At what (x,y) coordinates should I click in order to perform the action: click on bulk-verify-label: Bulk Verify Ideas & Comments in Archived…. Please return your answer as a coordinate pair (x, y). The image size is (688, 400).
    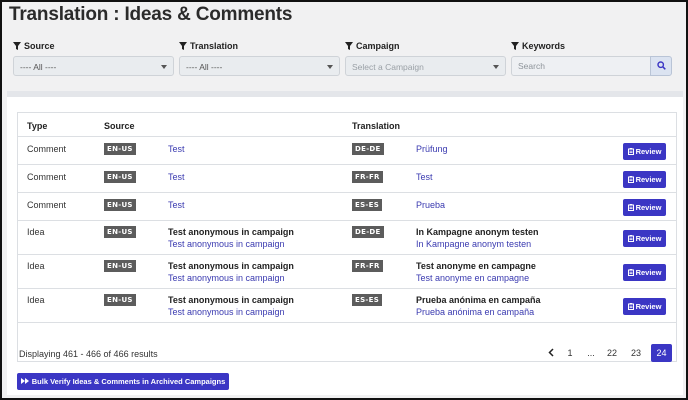
    Looking at the image, I should click on (128, 381).